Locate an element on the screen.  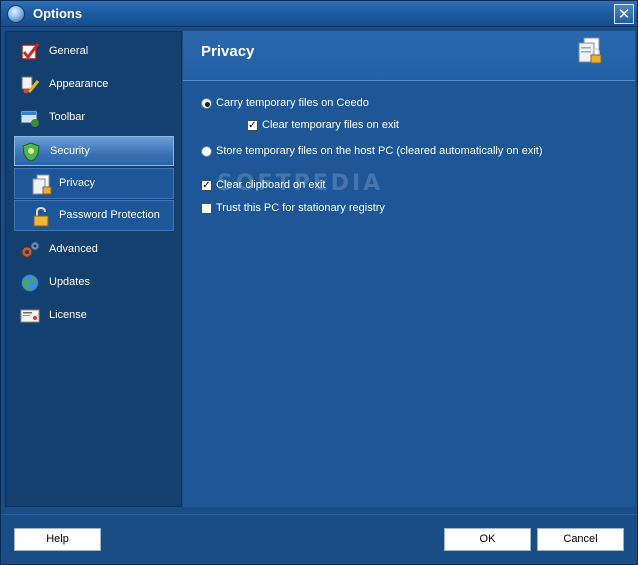
padlock-icon is located at coordinates (41, 216).